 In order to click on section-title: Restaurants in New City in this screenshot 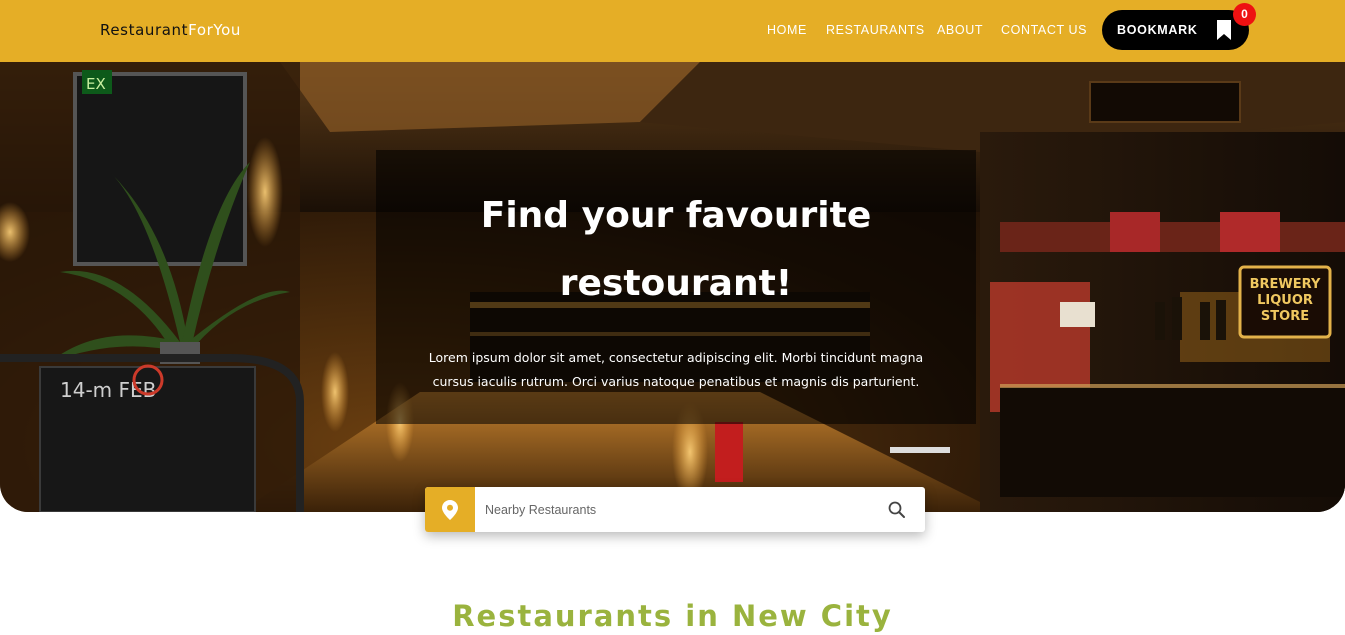, I will do `click(672, 616)`.